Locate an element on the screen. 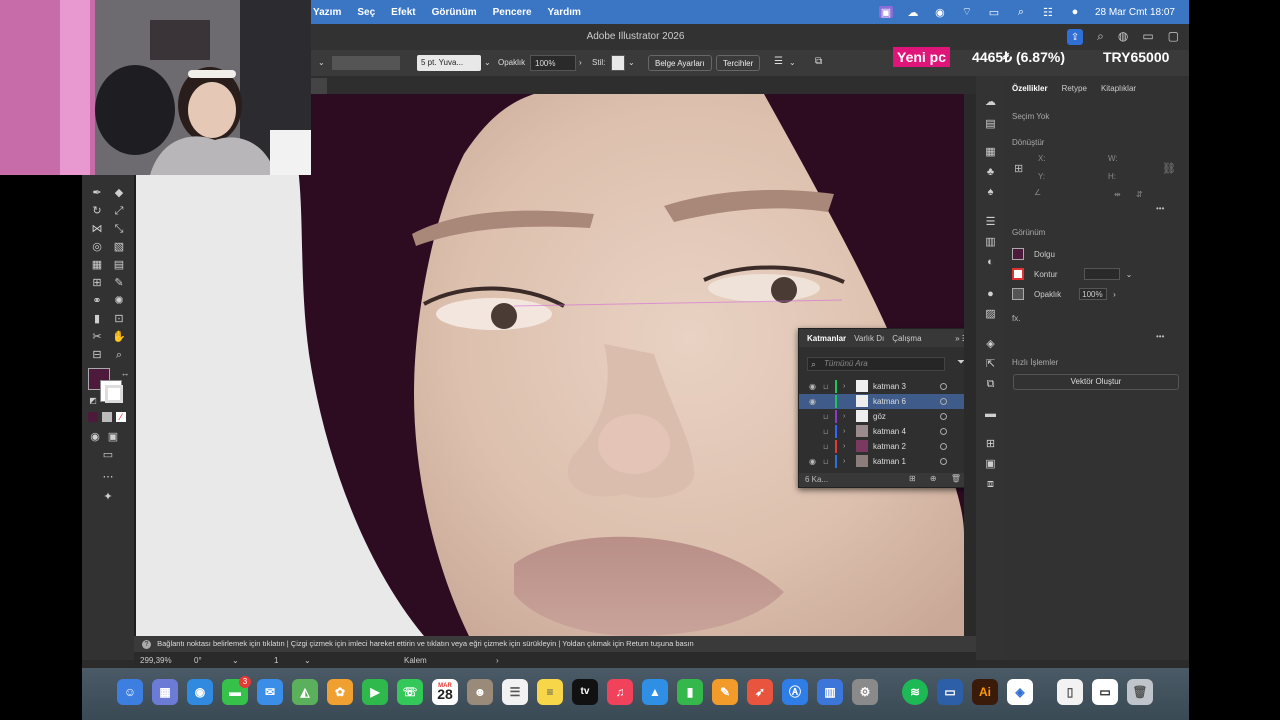  gradient-icon: ▥ is located at coordinates (990, 242).